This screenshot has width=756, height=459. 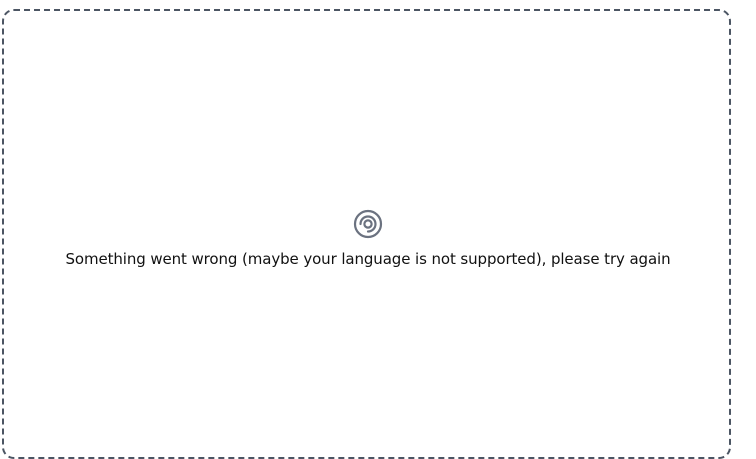 What do you see at coordinates (368, 224) in the screenshot?
I see `error-rings-icon` at bounding box center [368, 224].